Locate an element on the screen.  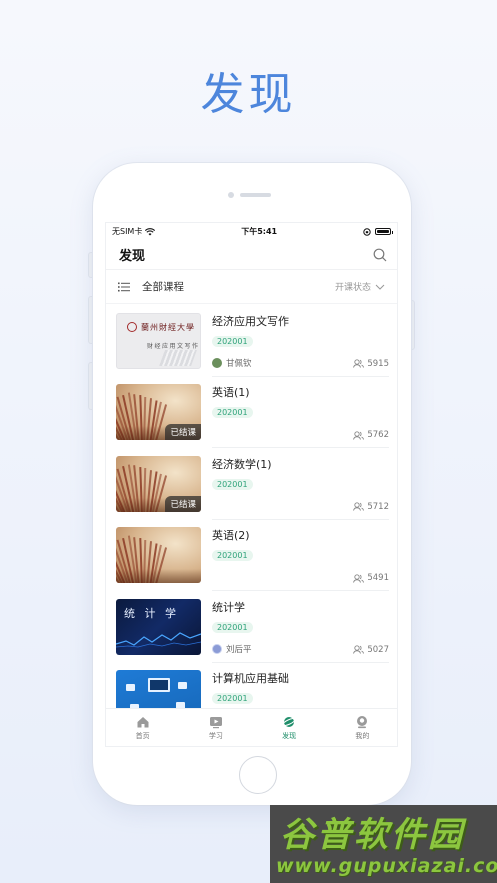
student-count: 5915 is located at coordinates (371, 364).